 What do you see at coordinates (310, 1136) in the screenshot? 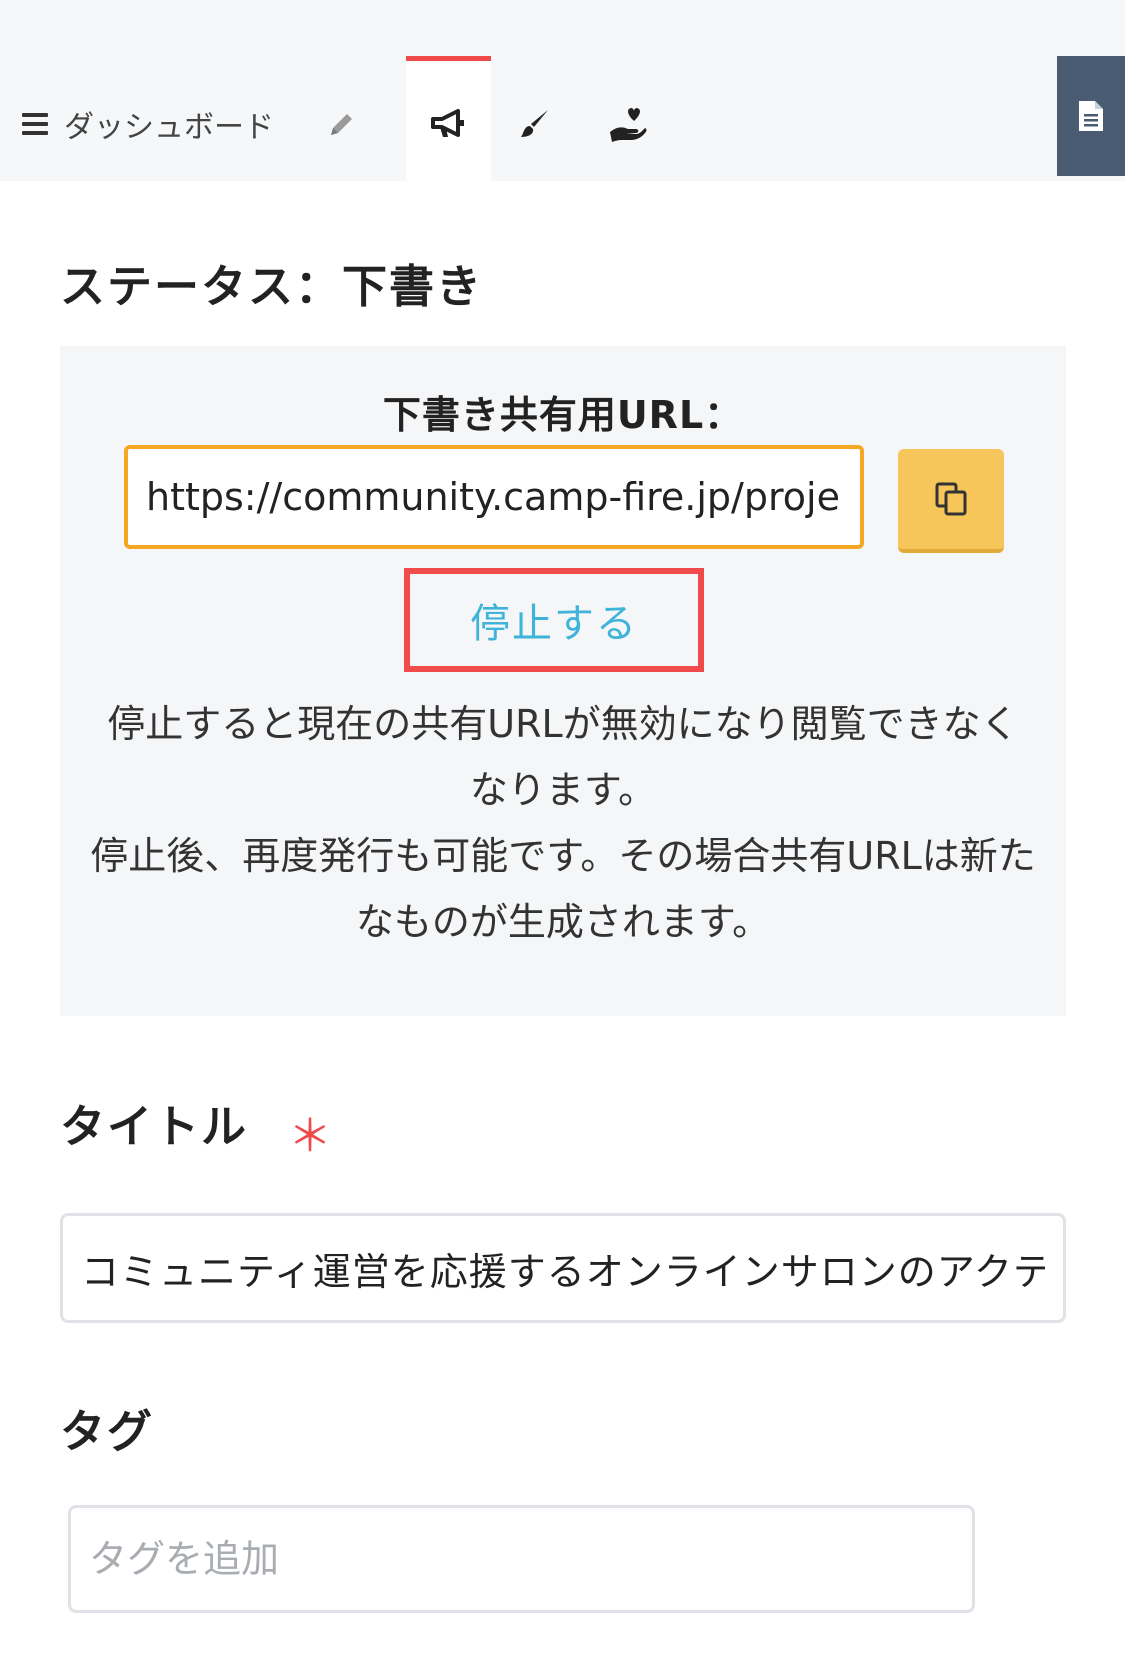
I see `required-mark: ＊` at bounding box center [310, 1136].